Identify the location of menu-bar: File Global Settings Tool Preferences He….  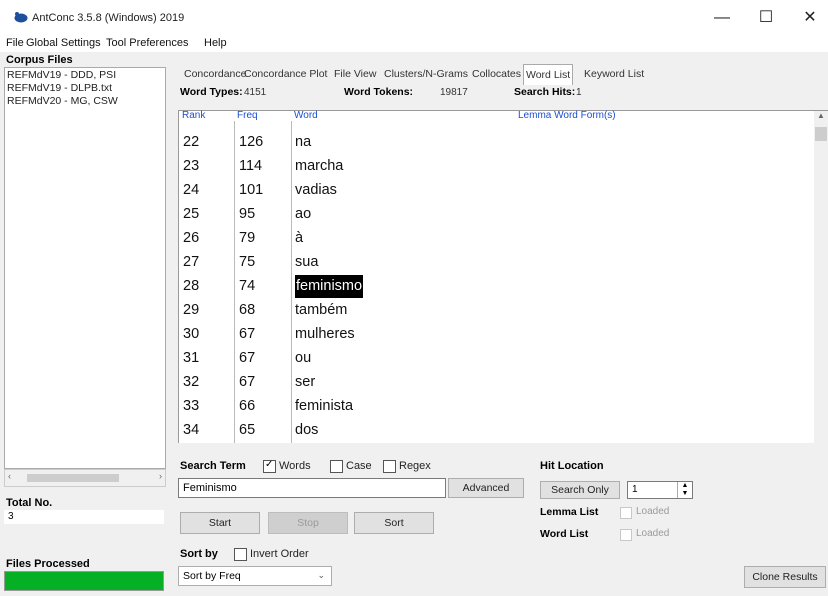
(414, 43).